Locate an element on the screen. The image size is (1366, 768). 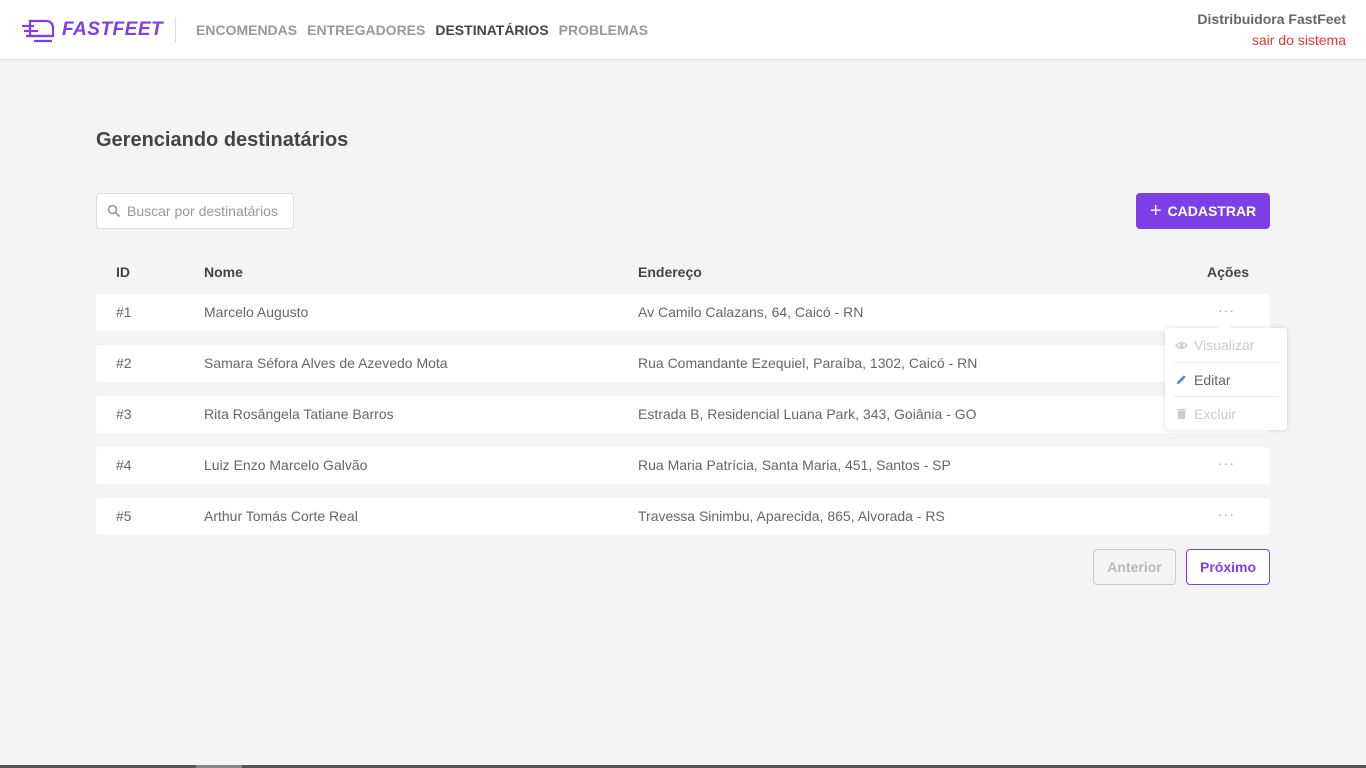
menu-item-label: Visualizar is located at coordinates (1224, 345).